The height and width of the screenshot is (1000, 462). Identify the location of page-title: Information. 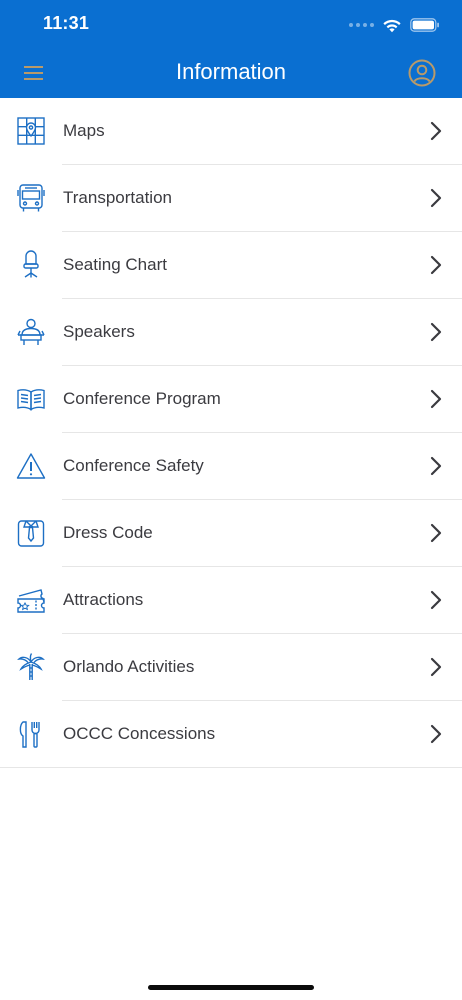
(231, 71).